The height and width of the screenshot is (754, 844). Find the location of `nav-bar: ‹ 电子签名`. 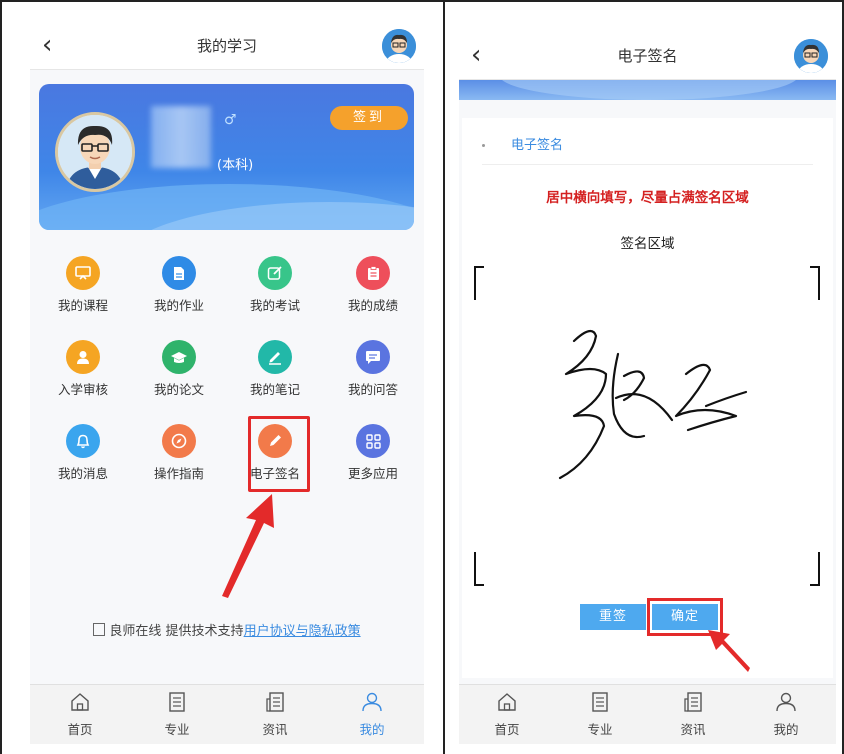

nav-bar: ‹ 电子签名 is located at coordinates (647, 56).